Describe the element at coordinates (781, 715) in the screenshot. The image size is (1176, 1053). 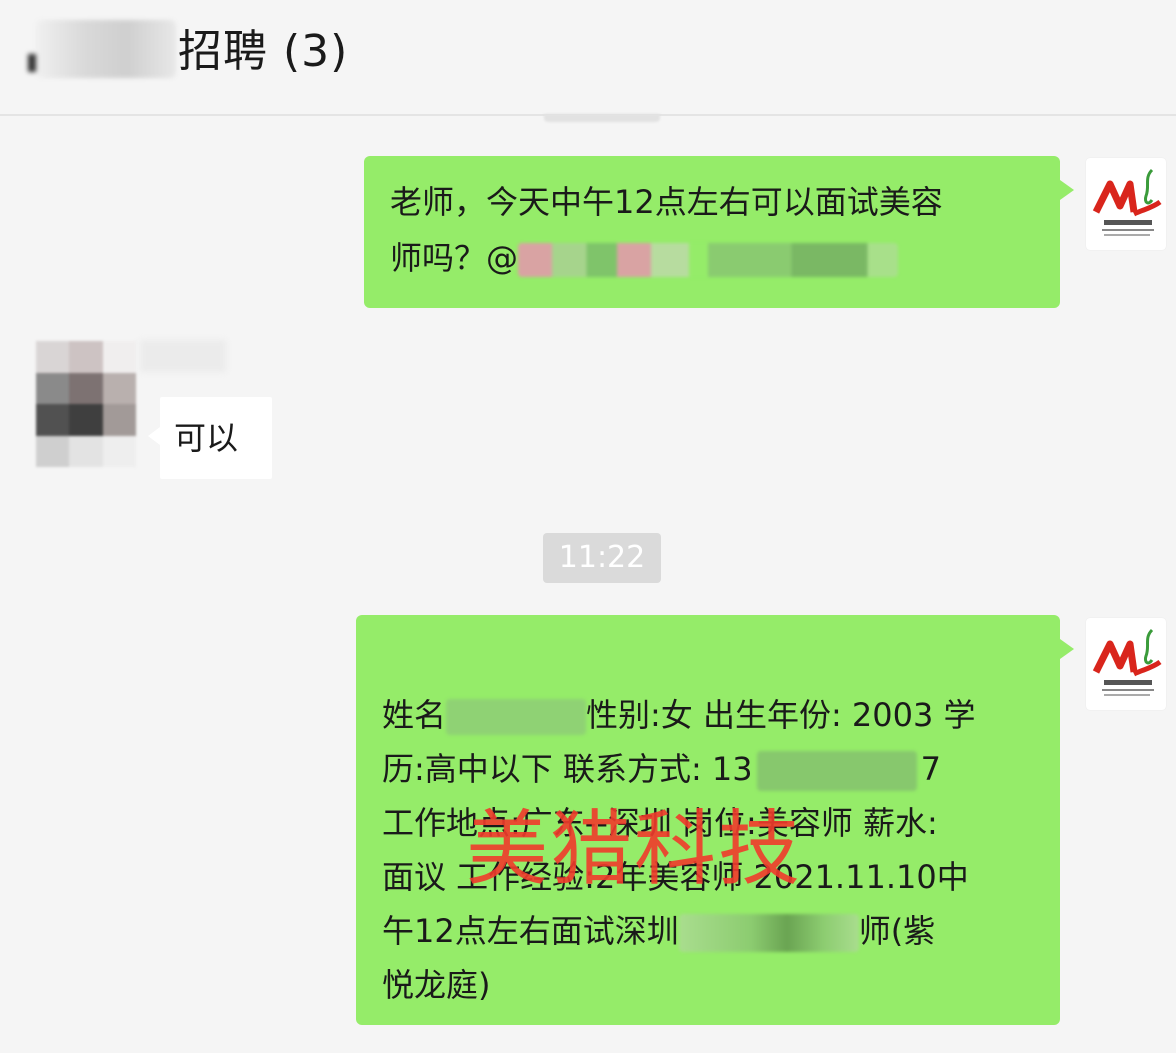
I see `message-text: 性别:女 出生年份: 2003 学` at that location.